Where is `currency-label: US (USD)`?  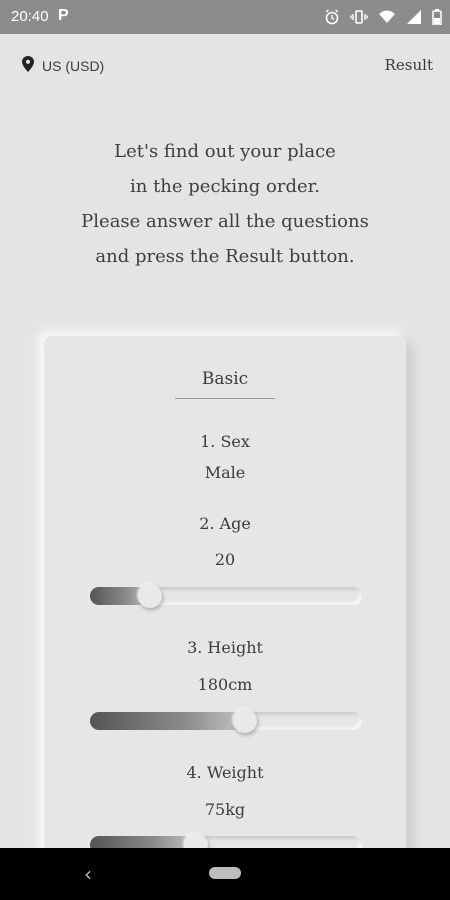 currency-label: US (USD) is located at coordinates (73, 66).